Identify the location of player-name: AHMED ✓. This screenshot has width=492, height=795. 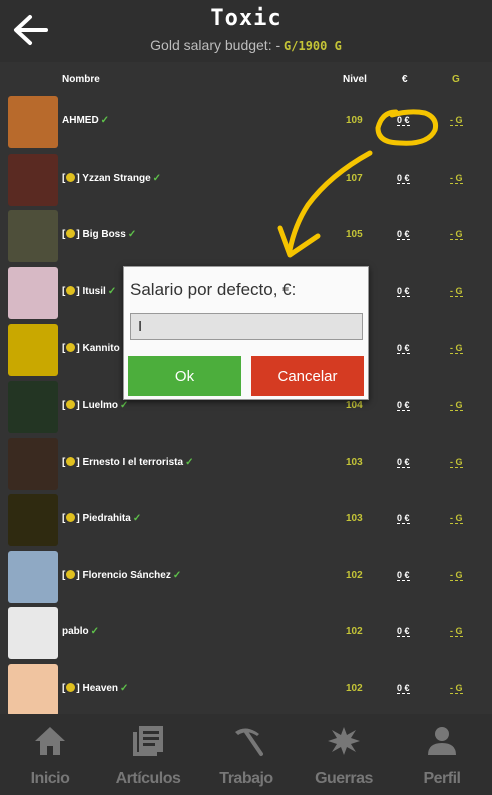
(85, 120).